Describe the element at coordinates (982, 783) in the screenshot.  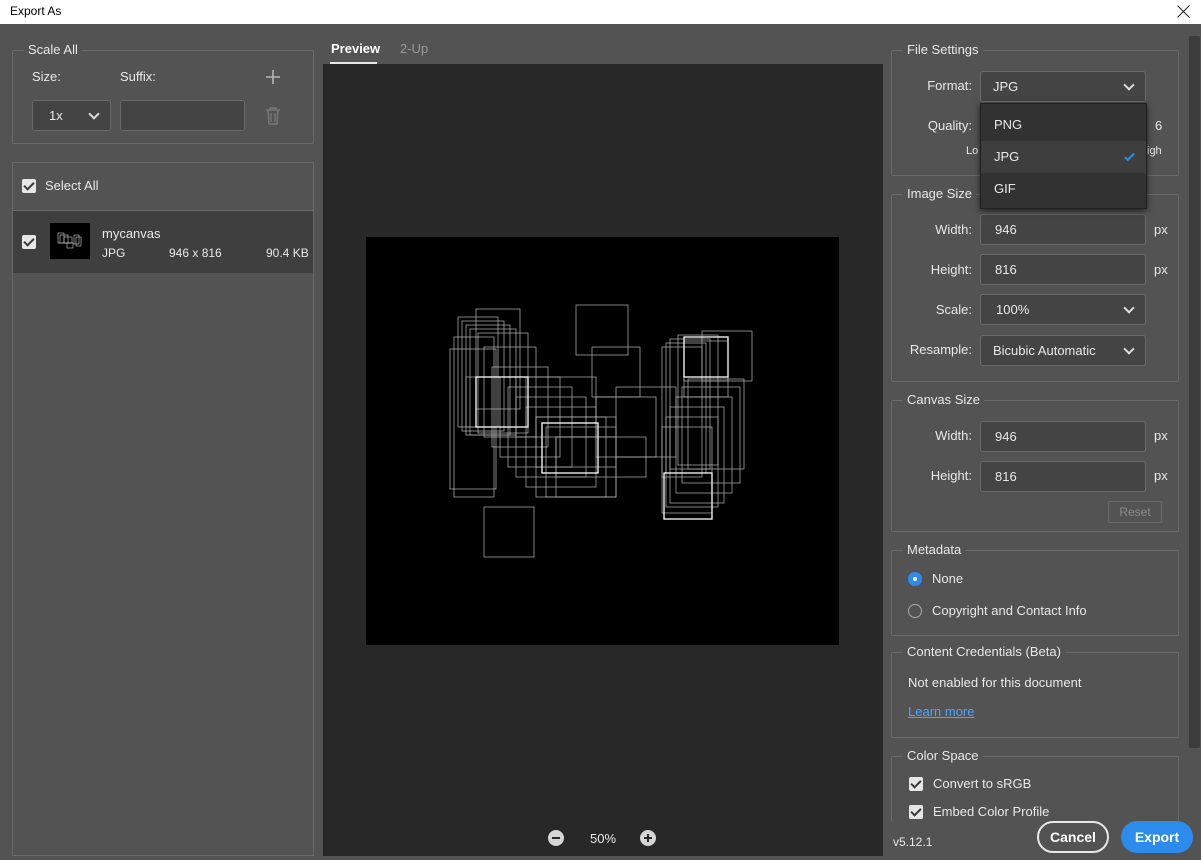
I see `convert-srgb-label: Convert to sRGB` at that location.